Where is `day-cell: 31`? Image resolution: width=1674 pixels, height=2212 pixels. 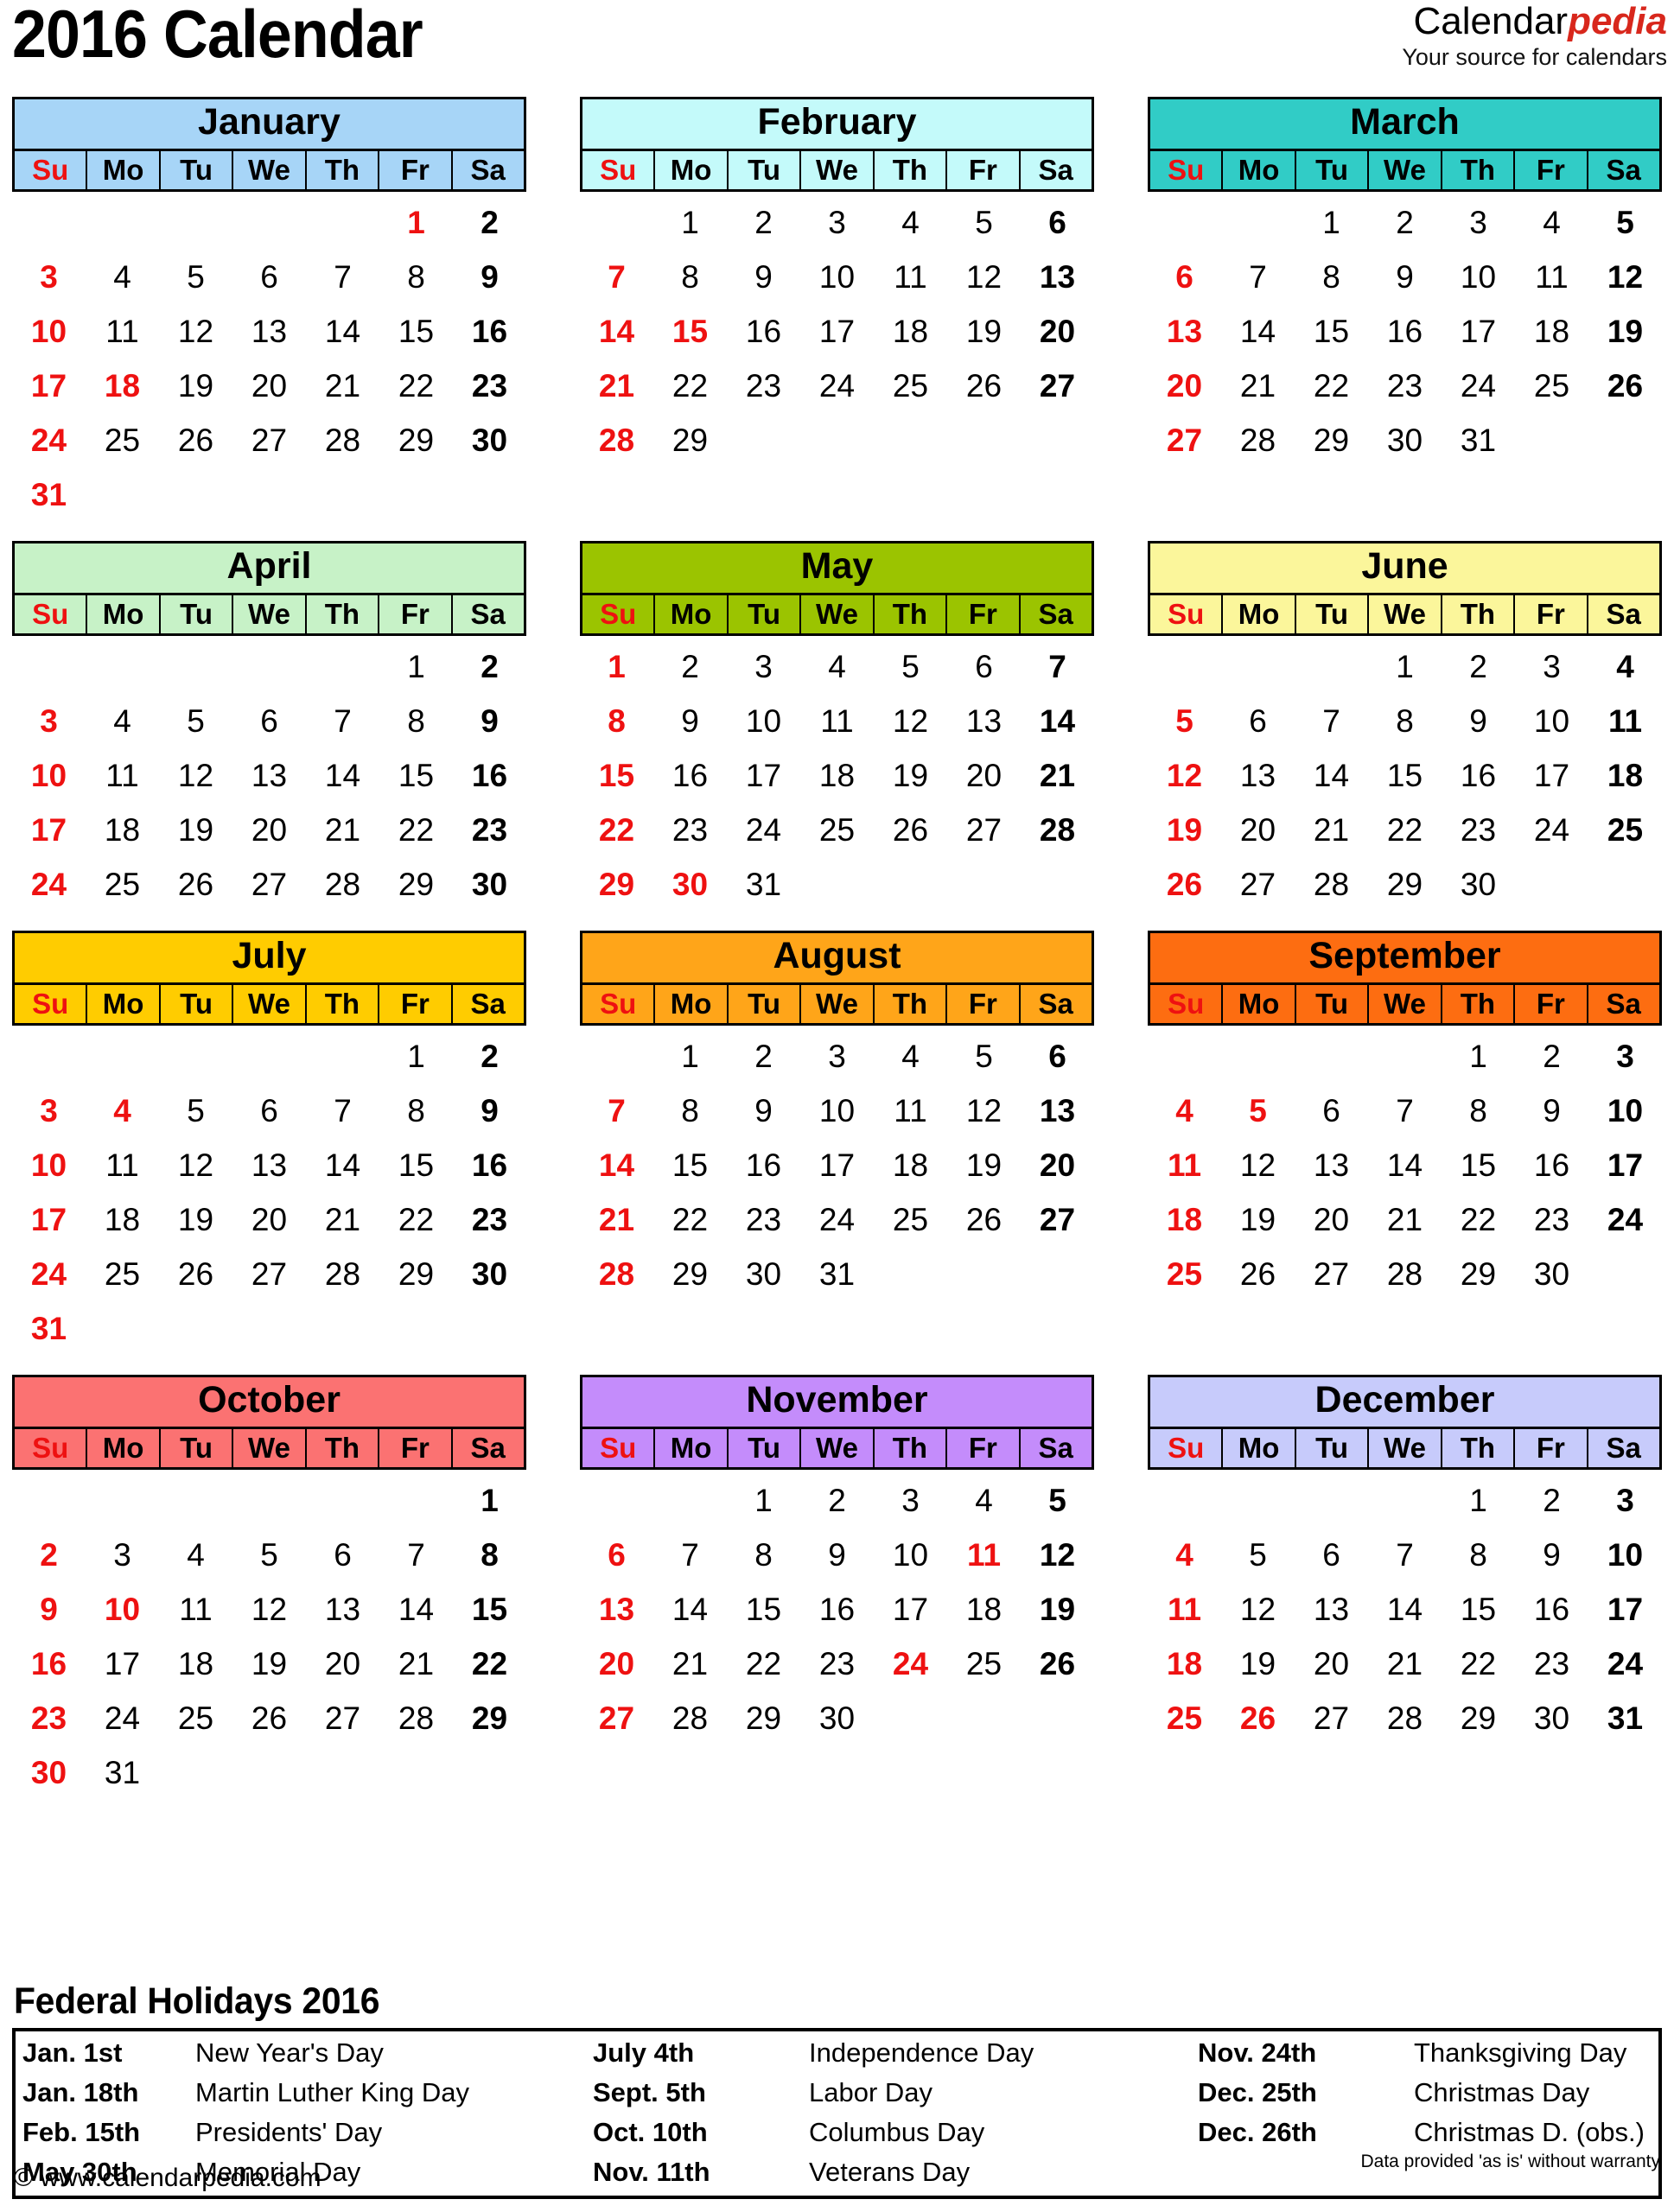 day-cell: 31 is located at coordinates (122, 1773).